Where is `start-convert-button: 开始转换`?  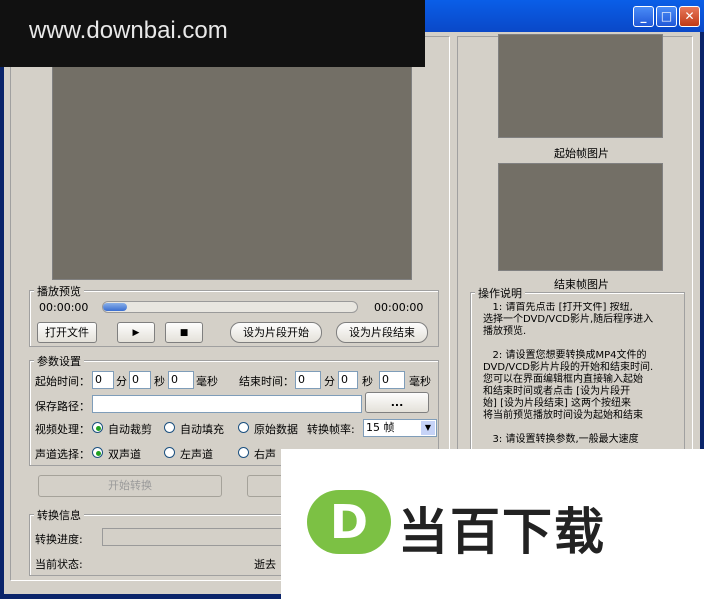 start-convert-button: 开始转换 is located at coordinates (130, 486).